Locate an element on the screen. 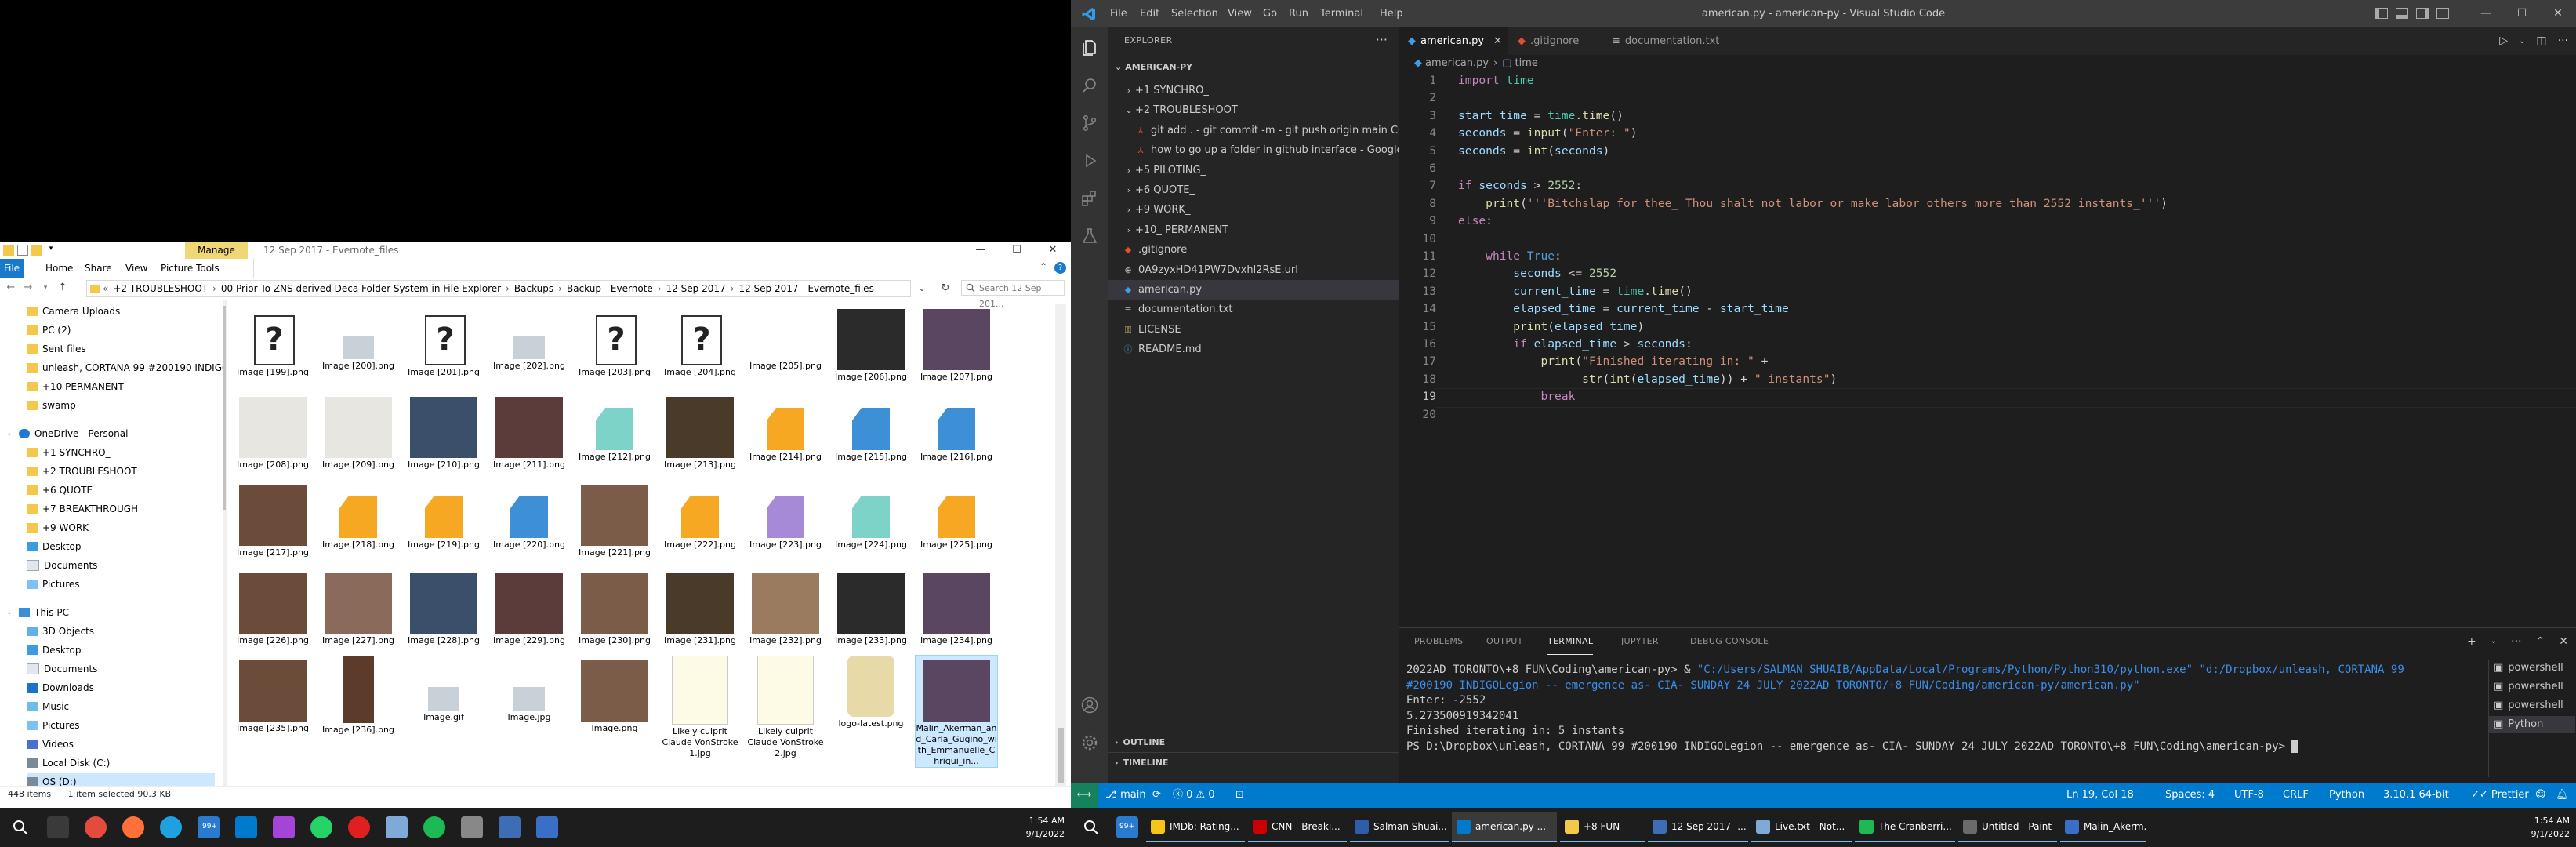 Image resolution: width=2576 pixels, height=847 pixels. nav-item: swamp is located at coordinates (51, 405).